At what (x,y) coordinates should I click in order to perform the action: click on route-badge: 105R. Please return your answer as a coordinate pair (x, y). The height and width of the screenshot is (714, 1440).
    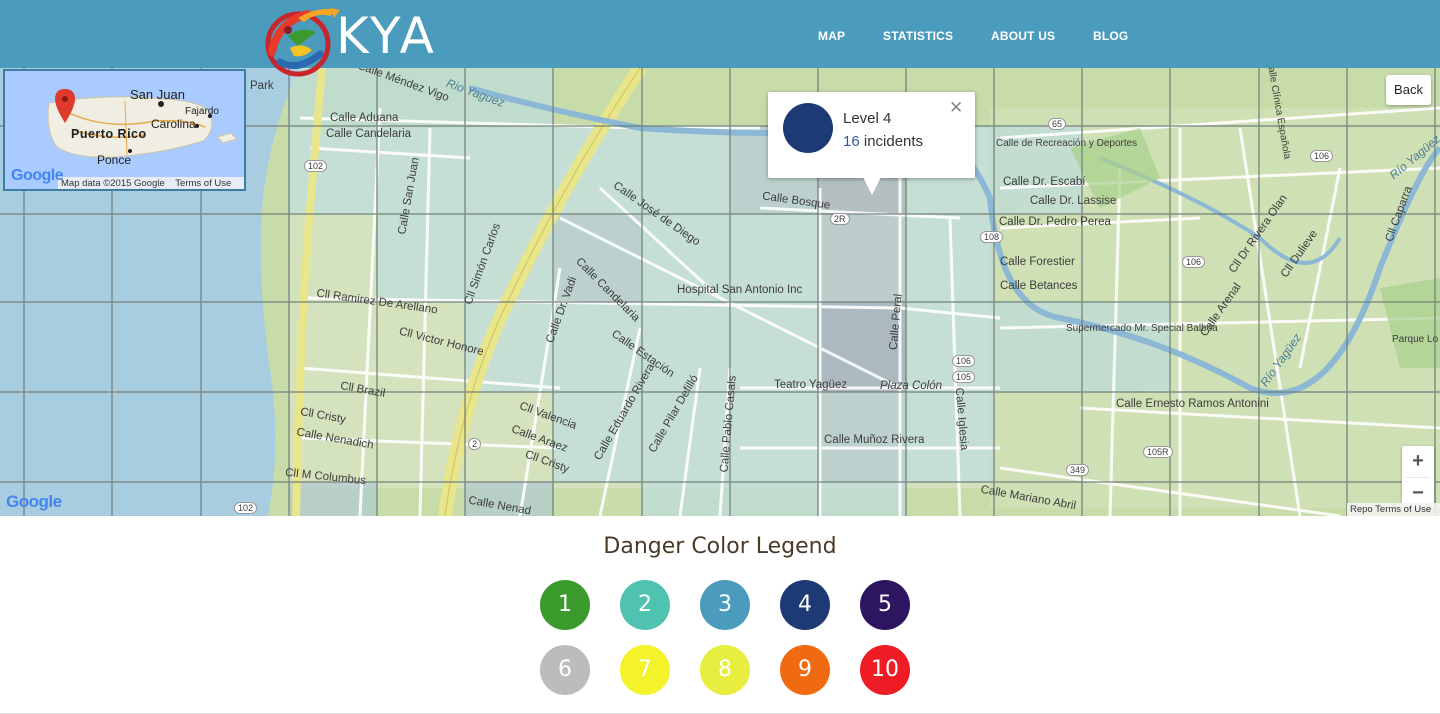
    Looking at the image, I should click on (1158, 452).